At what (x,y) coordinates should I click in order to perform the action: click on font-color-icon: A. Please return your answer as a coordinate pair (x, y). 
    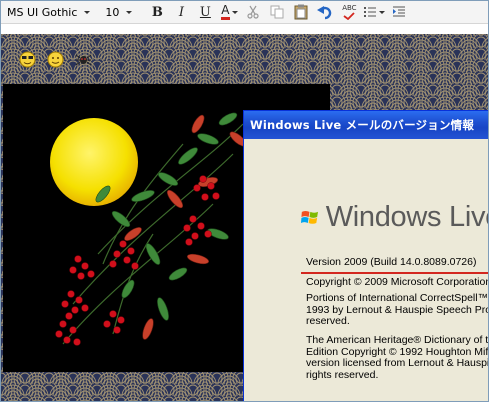
    Looking at the image, I should click on (225, 12).